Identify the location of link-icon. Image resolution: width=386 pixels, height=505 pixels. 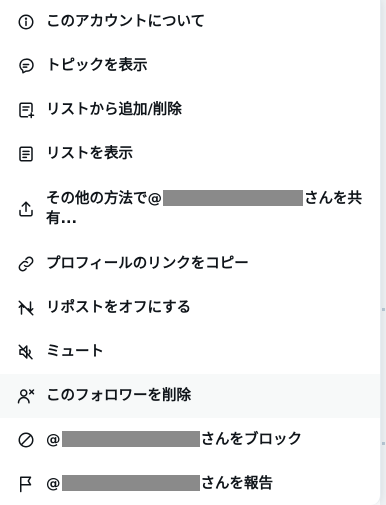
(26, 264).